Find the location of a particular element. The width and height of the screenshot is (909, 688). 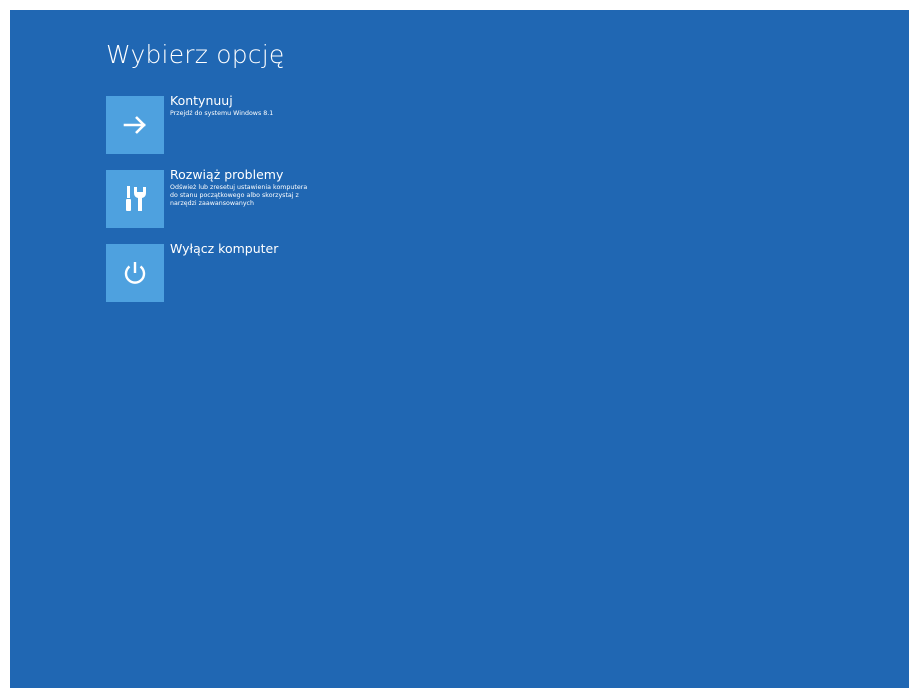

turn-off-option: Wyłącz komputer is located at coordinates (236, 272).